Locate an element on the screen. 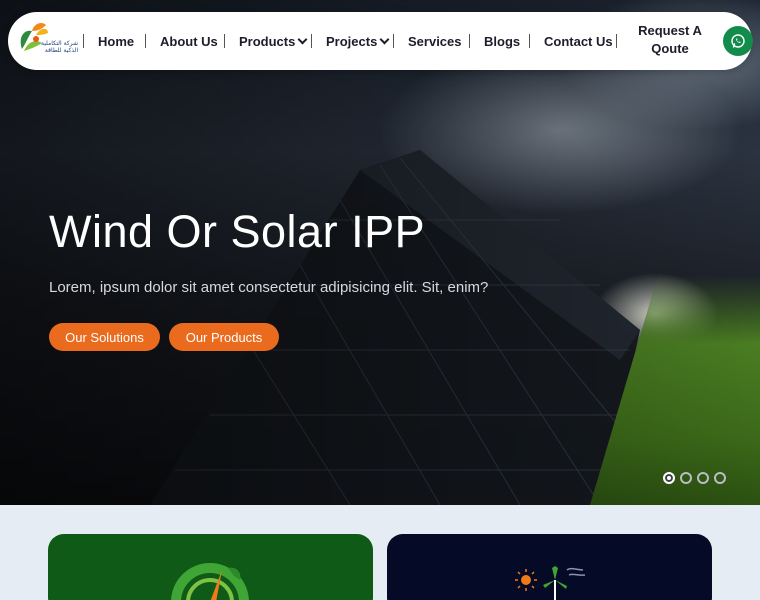 Image resolution: width=760 pixels, height=600 pixels. nav-blogs-label: Blogs is located at coordinates (502, 41).